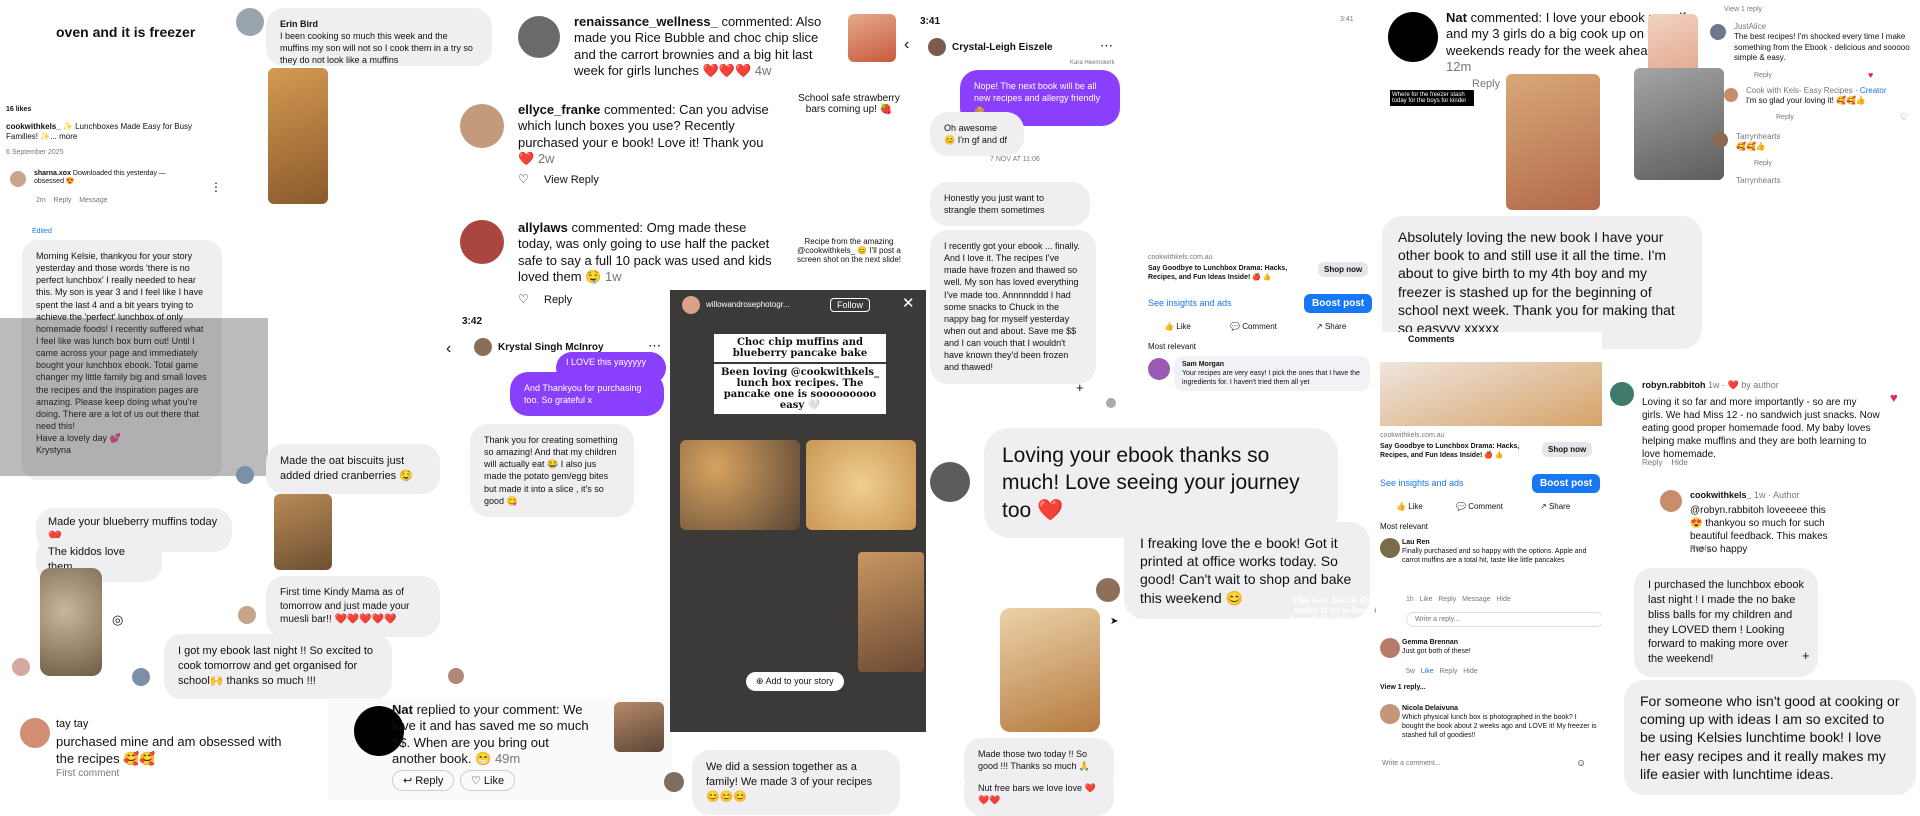 This screenshot has height=816, width=1920. Describe the element at coordinates (1390, 714) in the screenshot. I see `nicola-avatar` at that location.